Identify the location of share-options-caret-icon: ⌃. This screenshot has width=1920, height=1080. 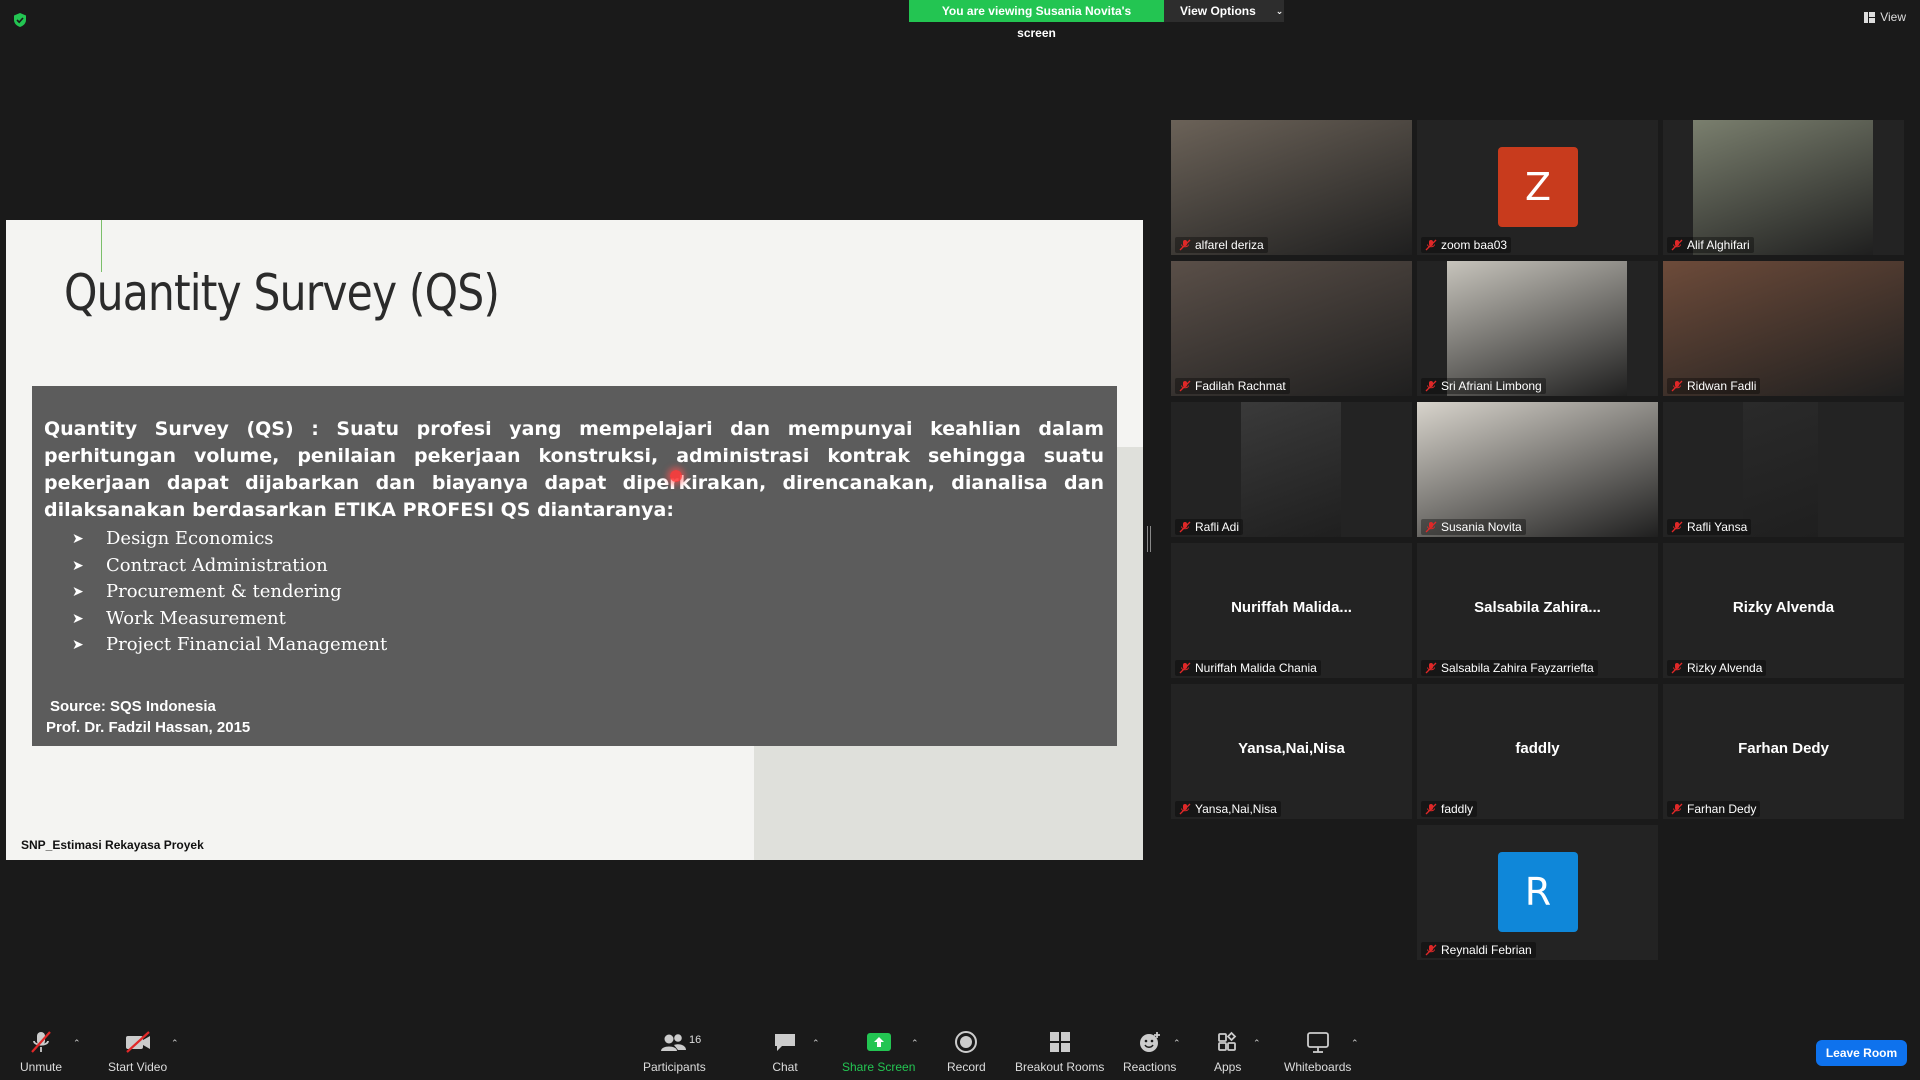
(915, 1043).